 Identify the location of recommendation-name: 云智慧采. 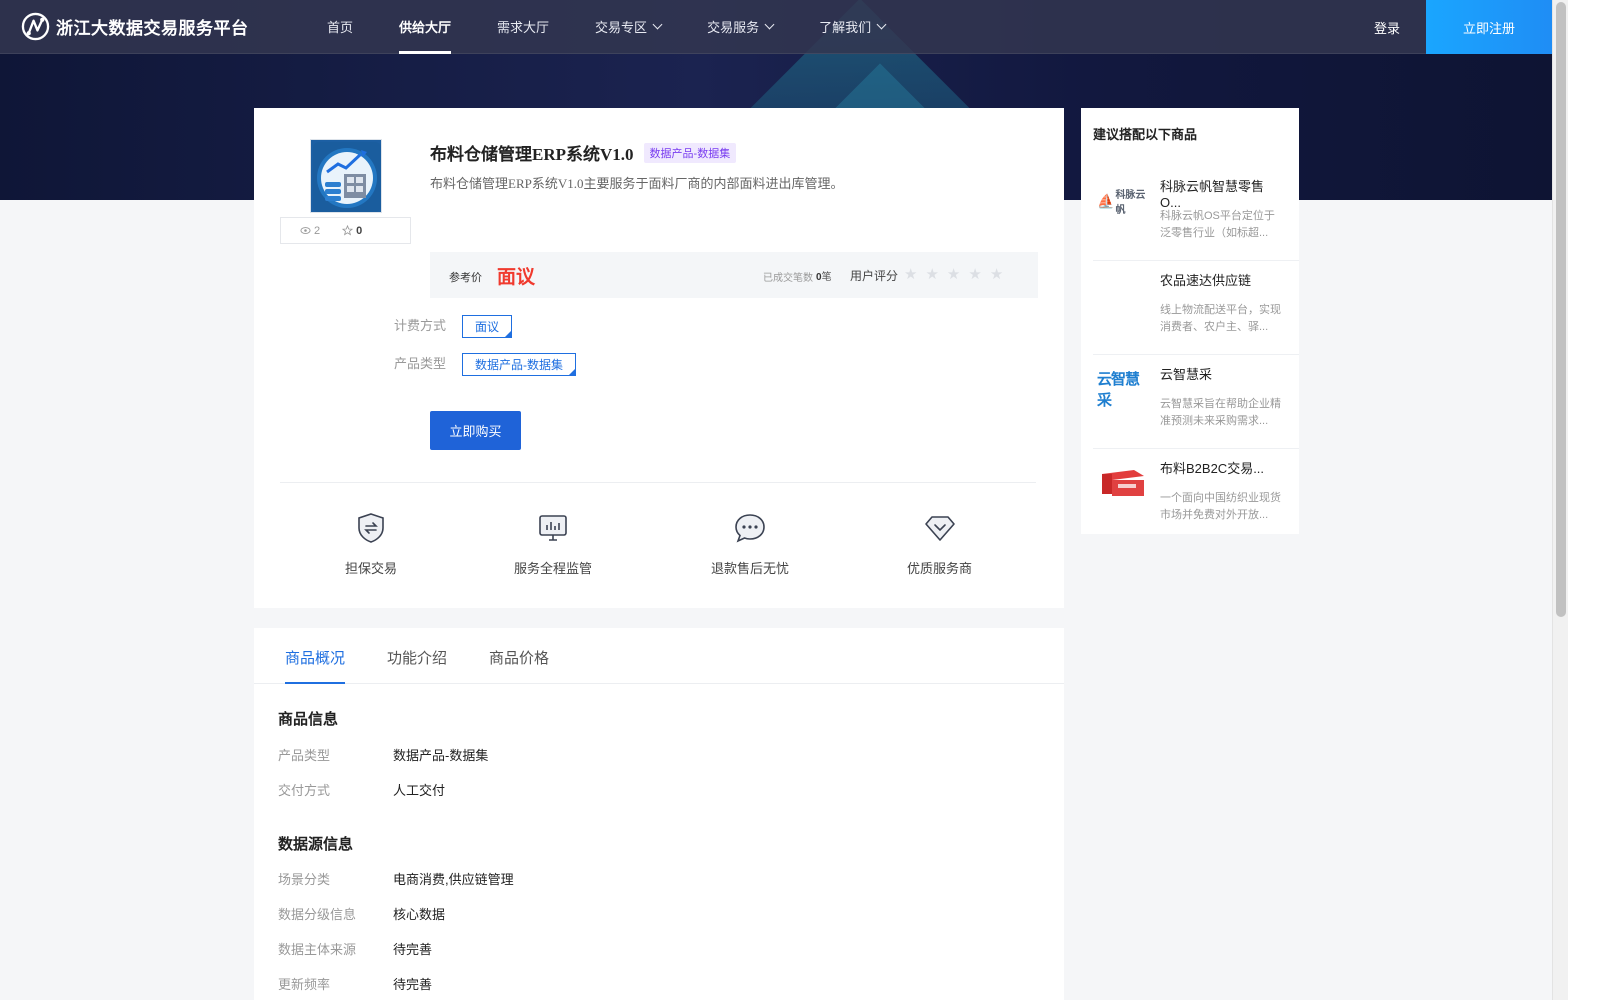
(1186, 374).